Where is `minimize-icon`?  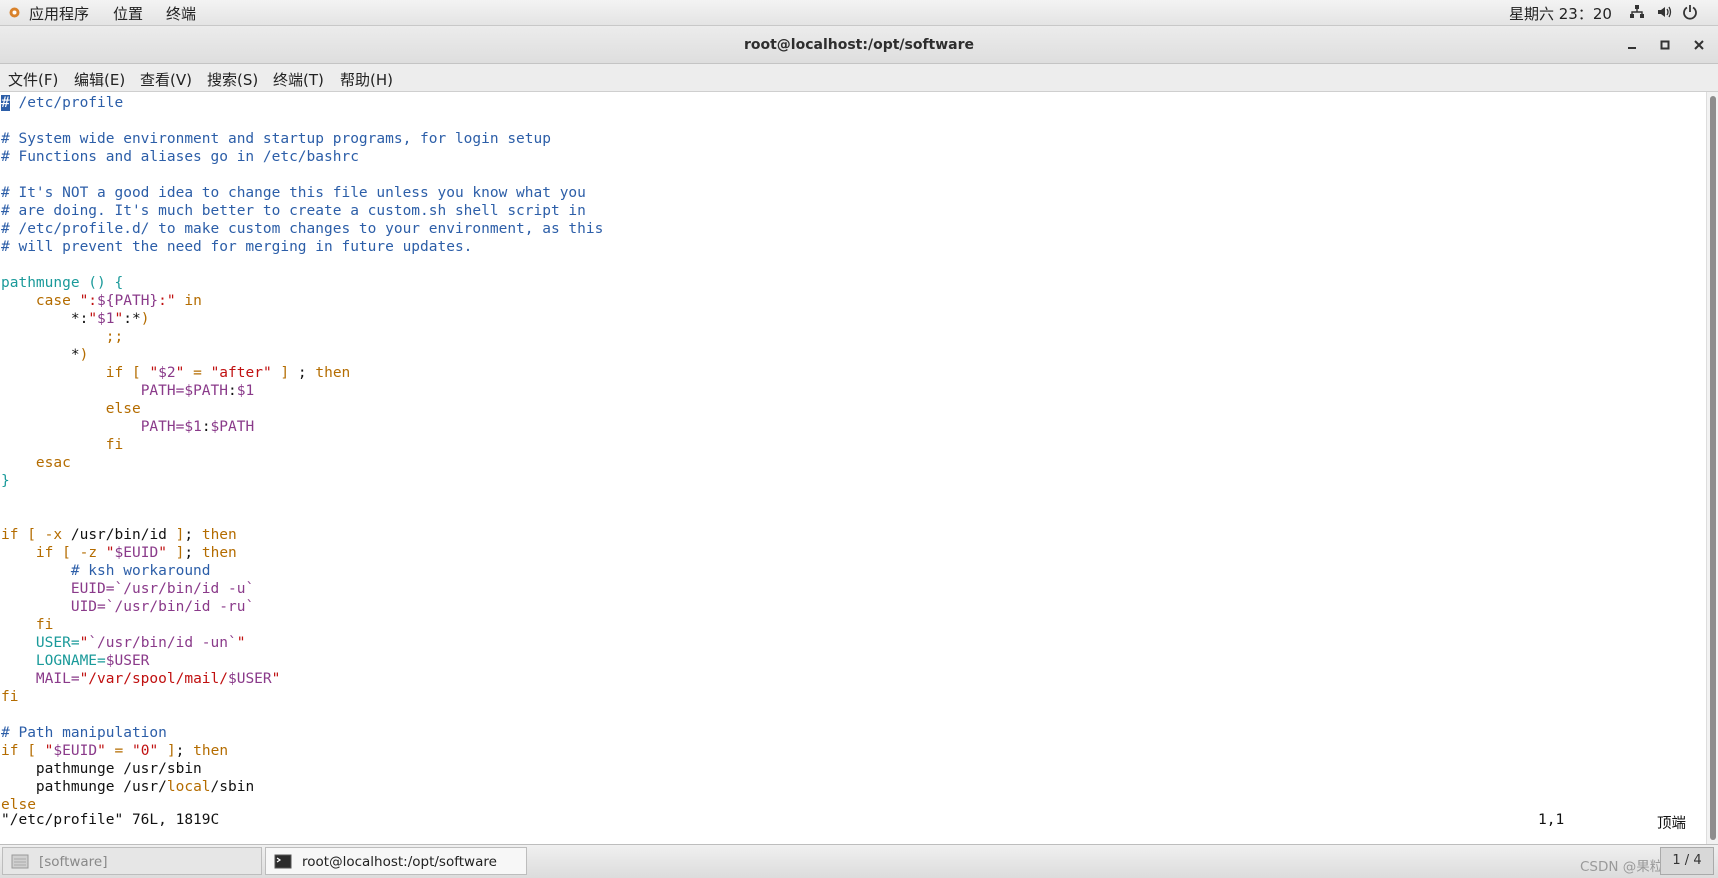
minimize-icon is located at coordinates (1632, 45).